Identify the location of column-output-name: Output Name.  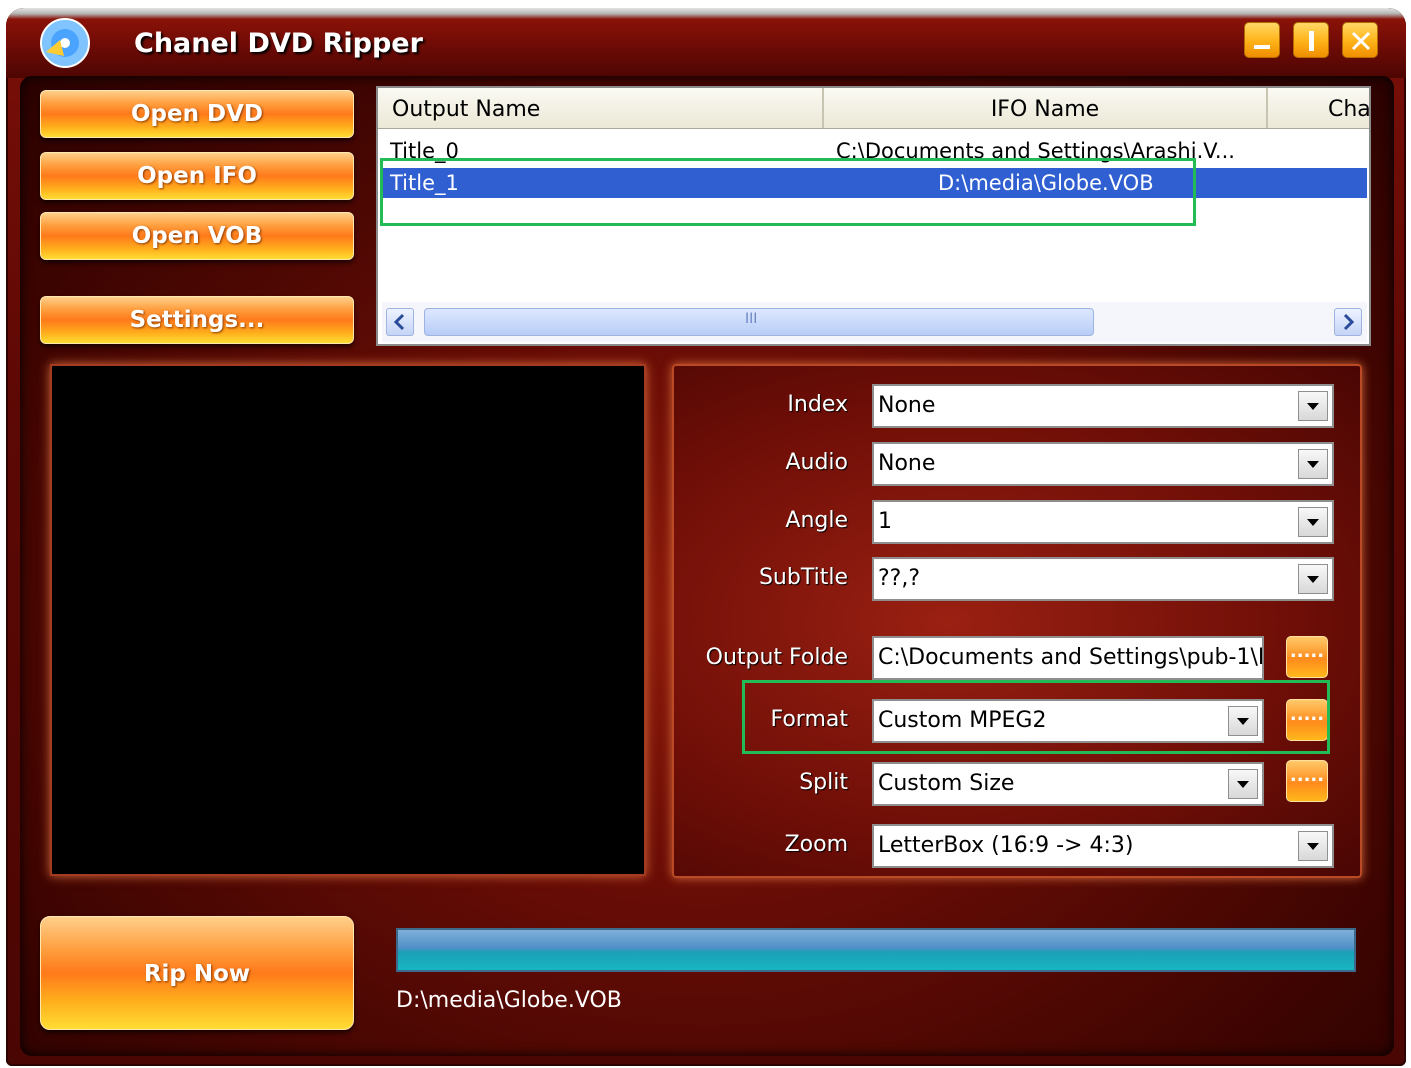
(601, 108).